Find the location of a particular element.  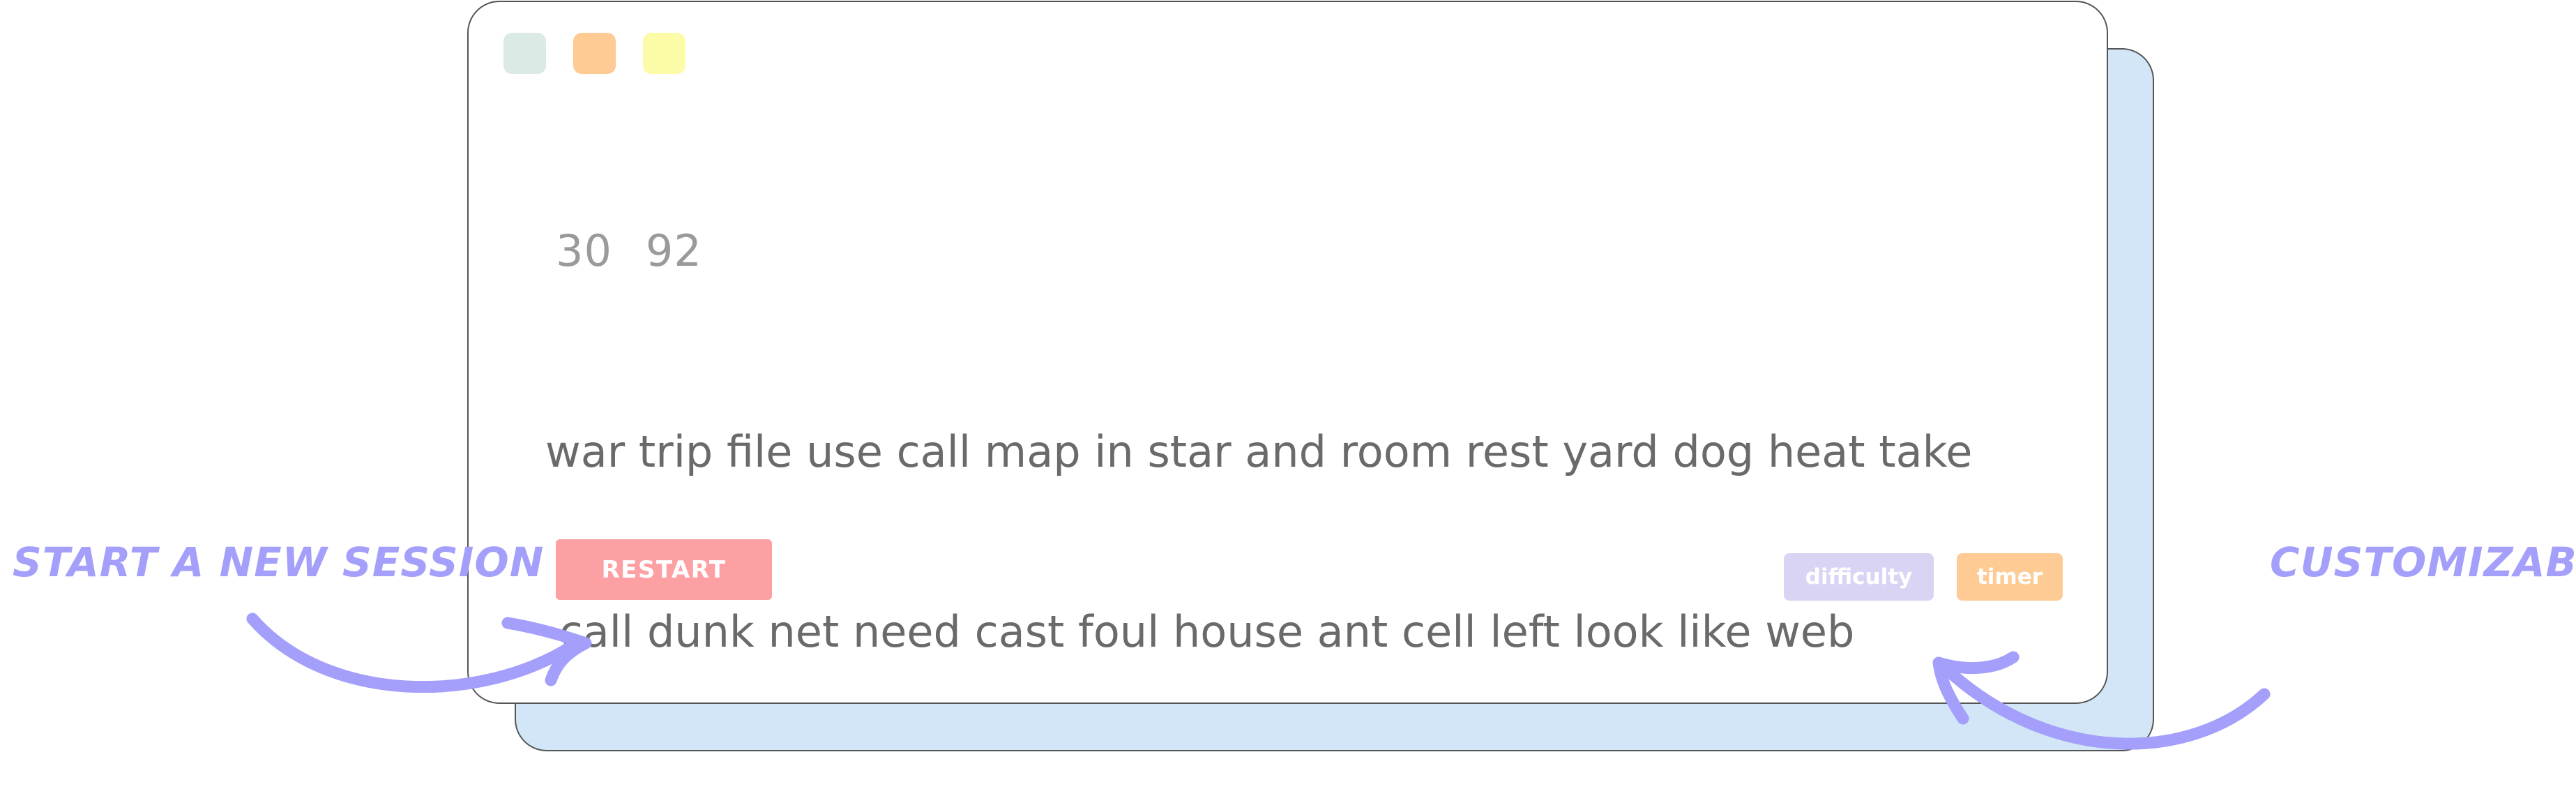

restart-button: RESTART is located at coordinates (664, 569).